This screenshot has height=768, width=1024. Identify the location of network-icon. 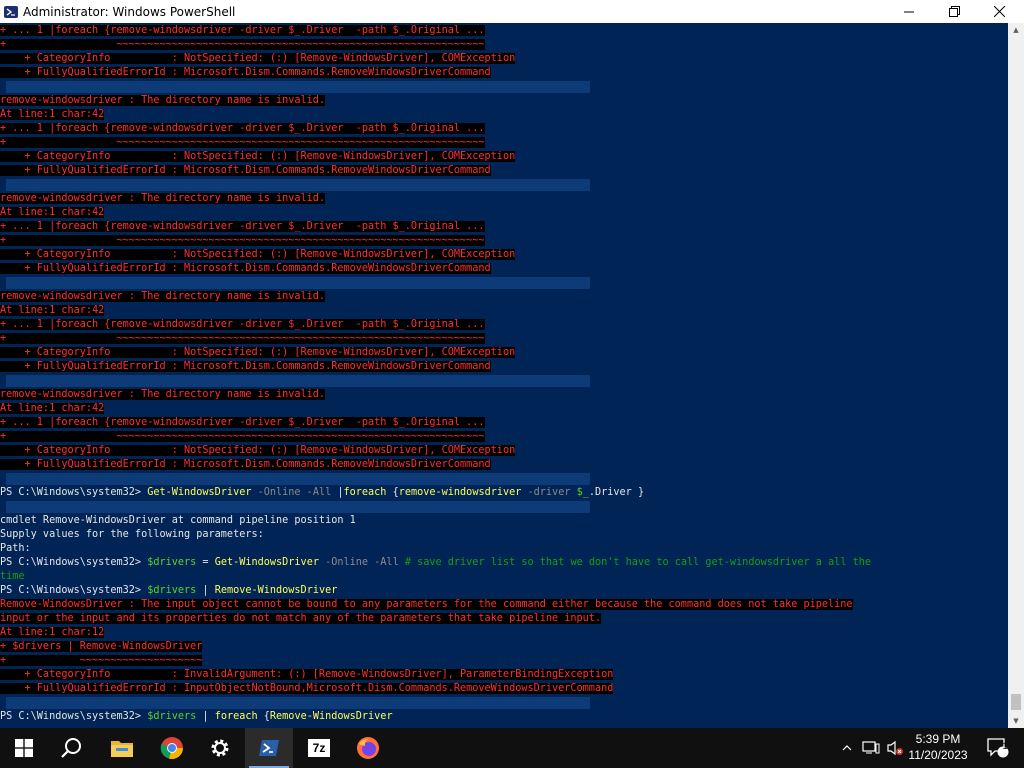
(871, 748).